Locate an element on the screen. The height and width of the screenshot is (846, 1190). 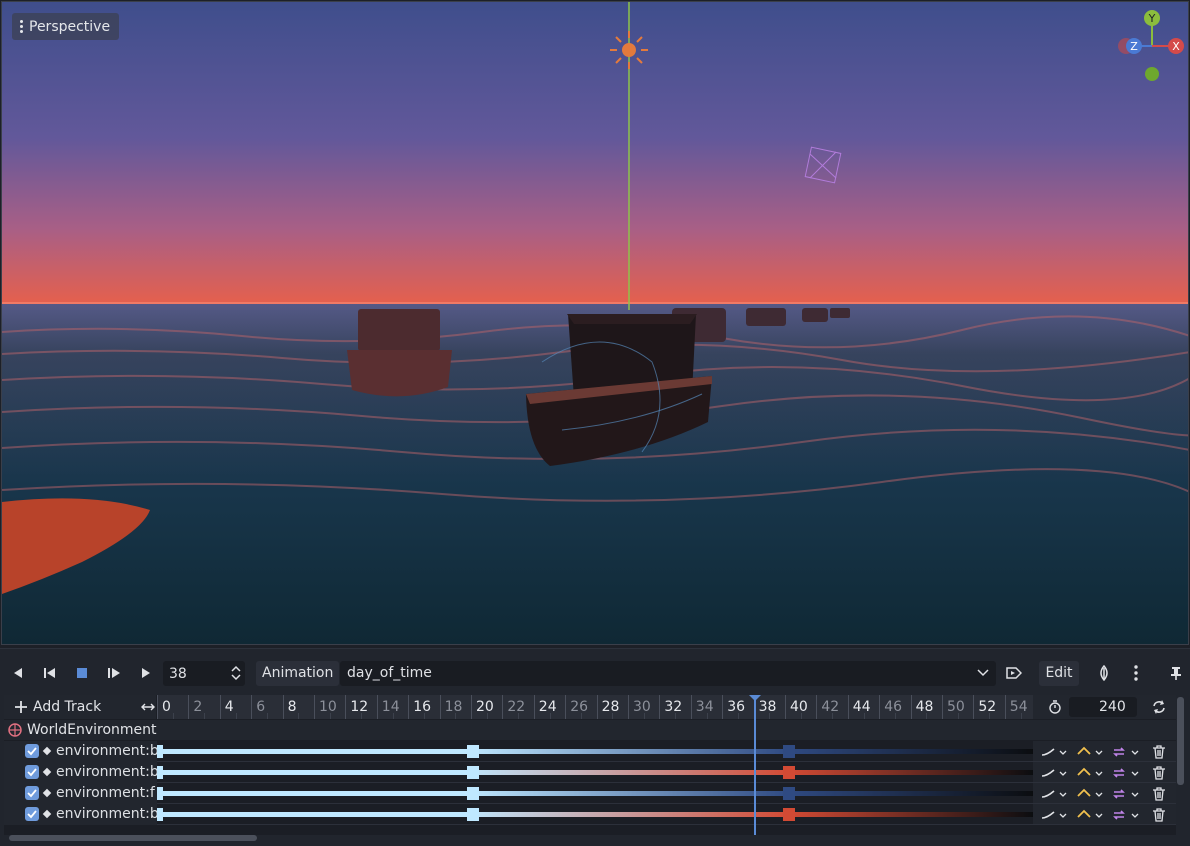
ruler-tick: 0 is located at coordinates (164, 707).